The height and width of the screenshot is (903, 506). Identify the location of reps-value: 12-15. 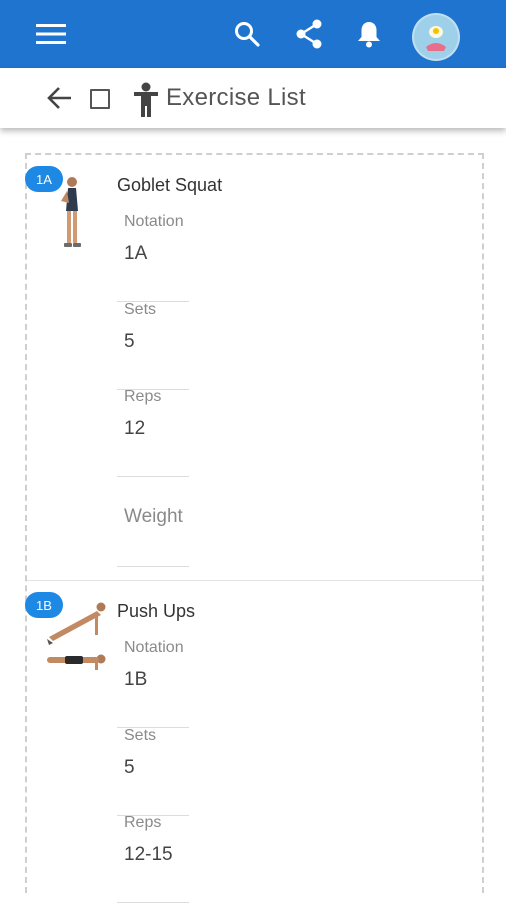
(148, 854).